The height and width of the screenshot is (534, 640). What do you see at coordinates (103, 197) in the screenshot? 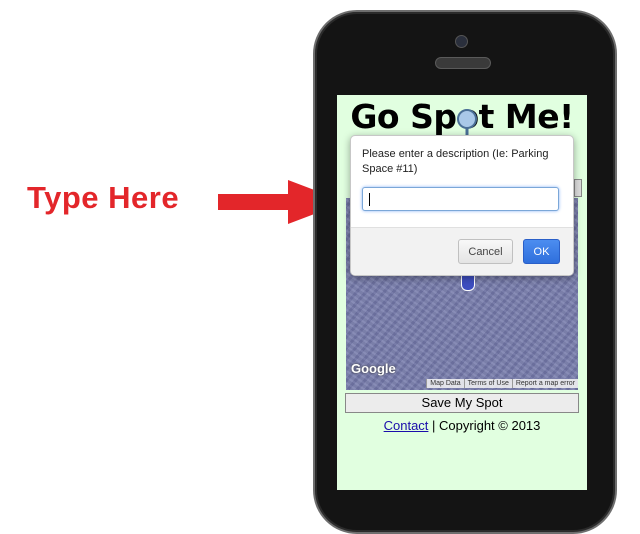
I see `annotation-text: Type Here` at bounding box center [103, 197].